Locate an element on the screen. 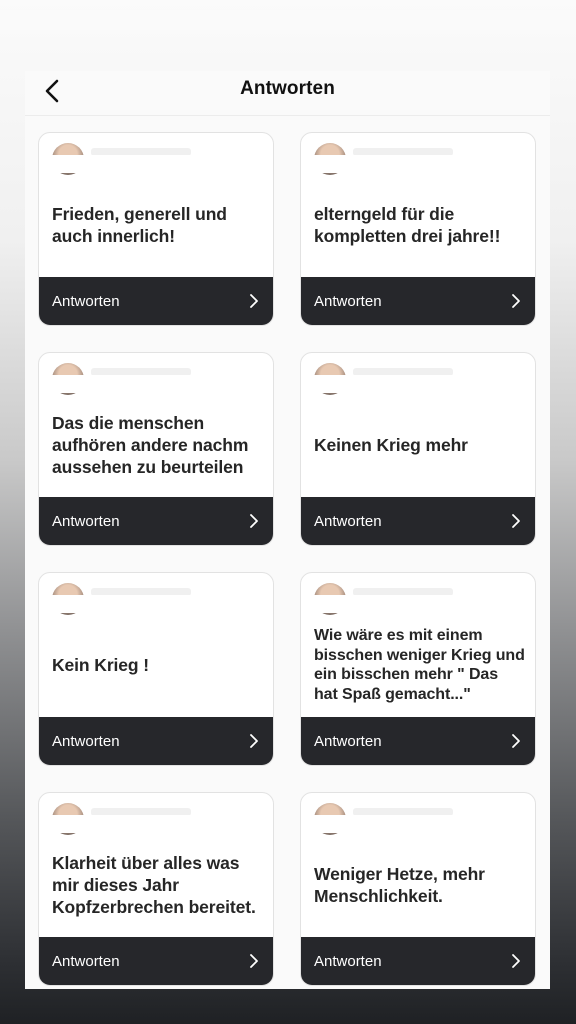 Image resolution: width=576 pixels, height=1024 pixels. reply-text: Frieden, generell und auch innerlich! is located at coordinates (139, 225).